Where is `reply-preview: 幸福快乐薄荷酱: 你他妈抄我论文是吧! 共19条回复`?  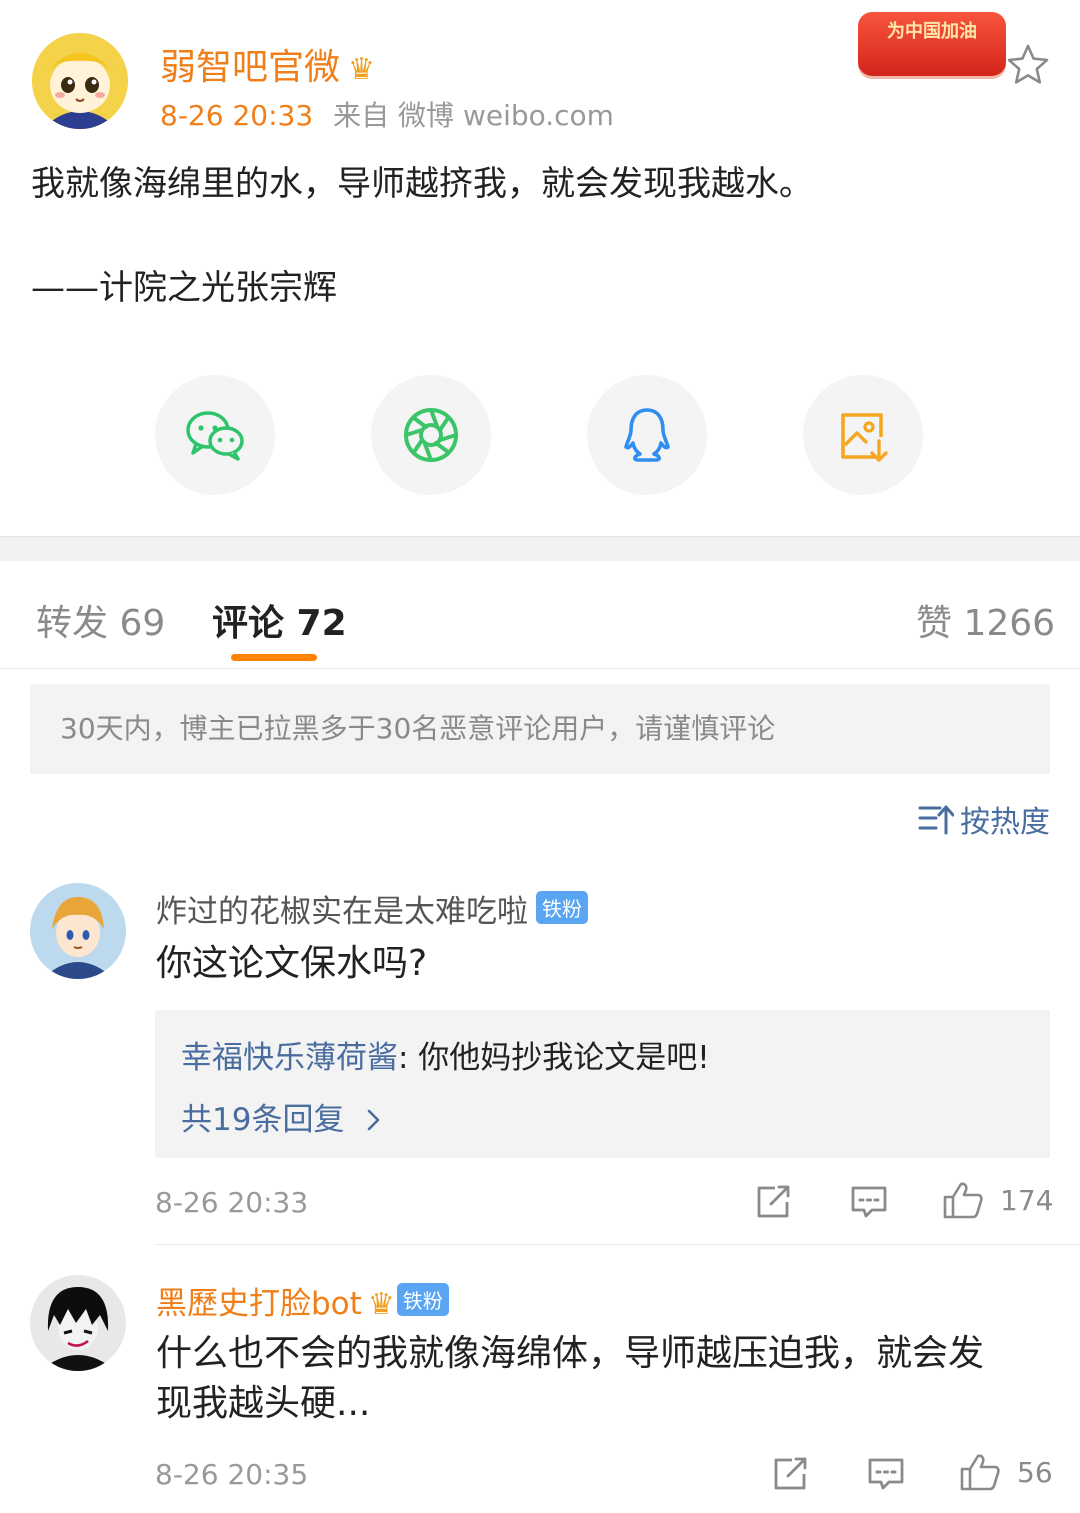 reply-preview: 幸福快乐薄荷酱: 你他妈抄我论文是吧! 共19条回复 is located at coordinates (602, 1084).